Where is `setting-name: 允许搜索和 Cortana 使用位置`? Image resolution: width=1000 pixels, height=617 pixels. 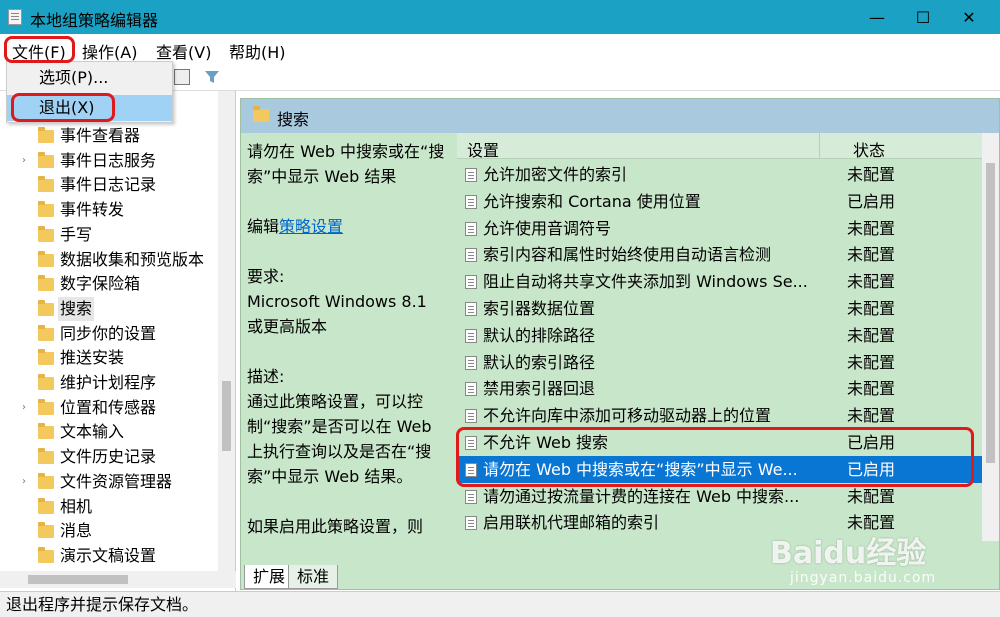 setting-name: 允许搜索和 Cortana 使用位置 is located at coordinates (592, 201).